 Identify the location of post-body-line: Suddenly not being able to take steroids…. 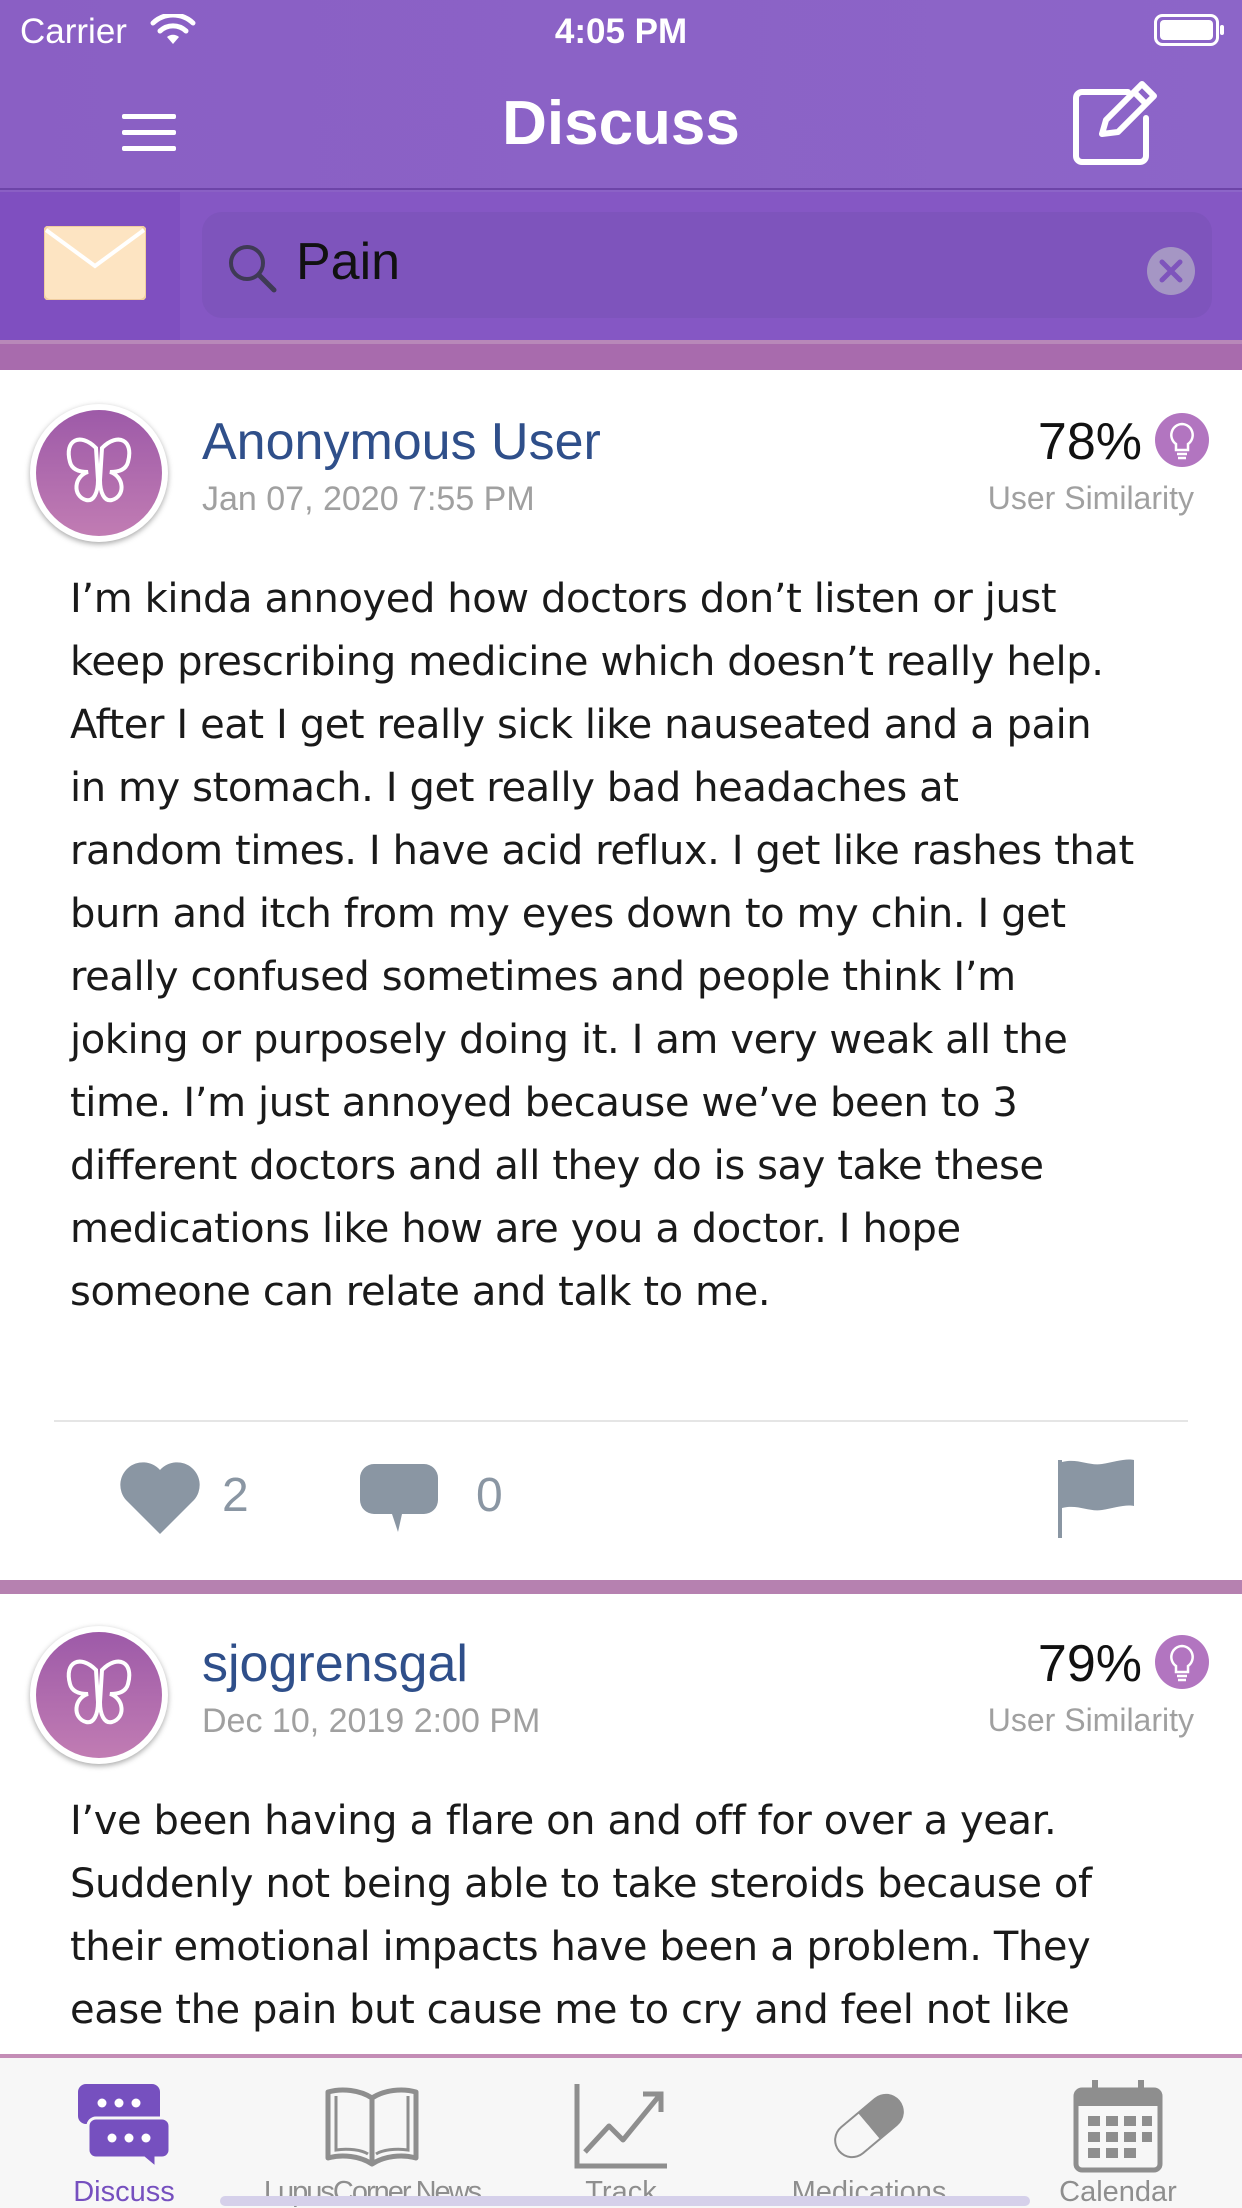
(581, 1884).